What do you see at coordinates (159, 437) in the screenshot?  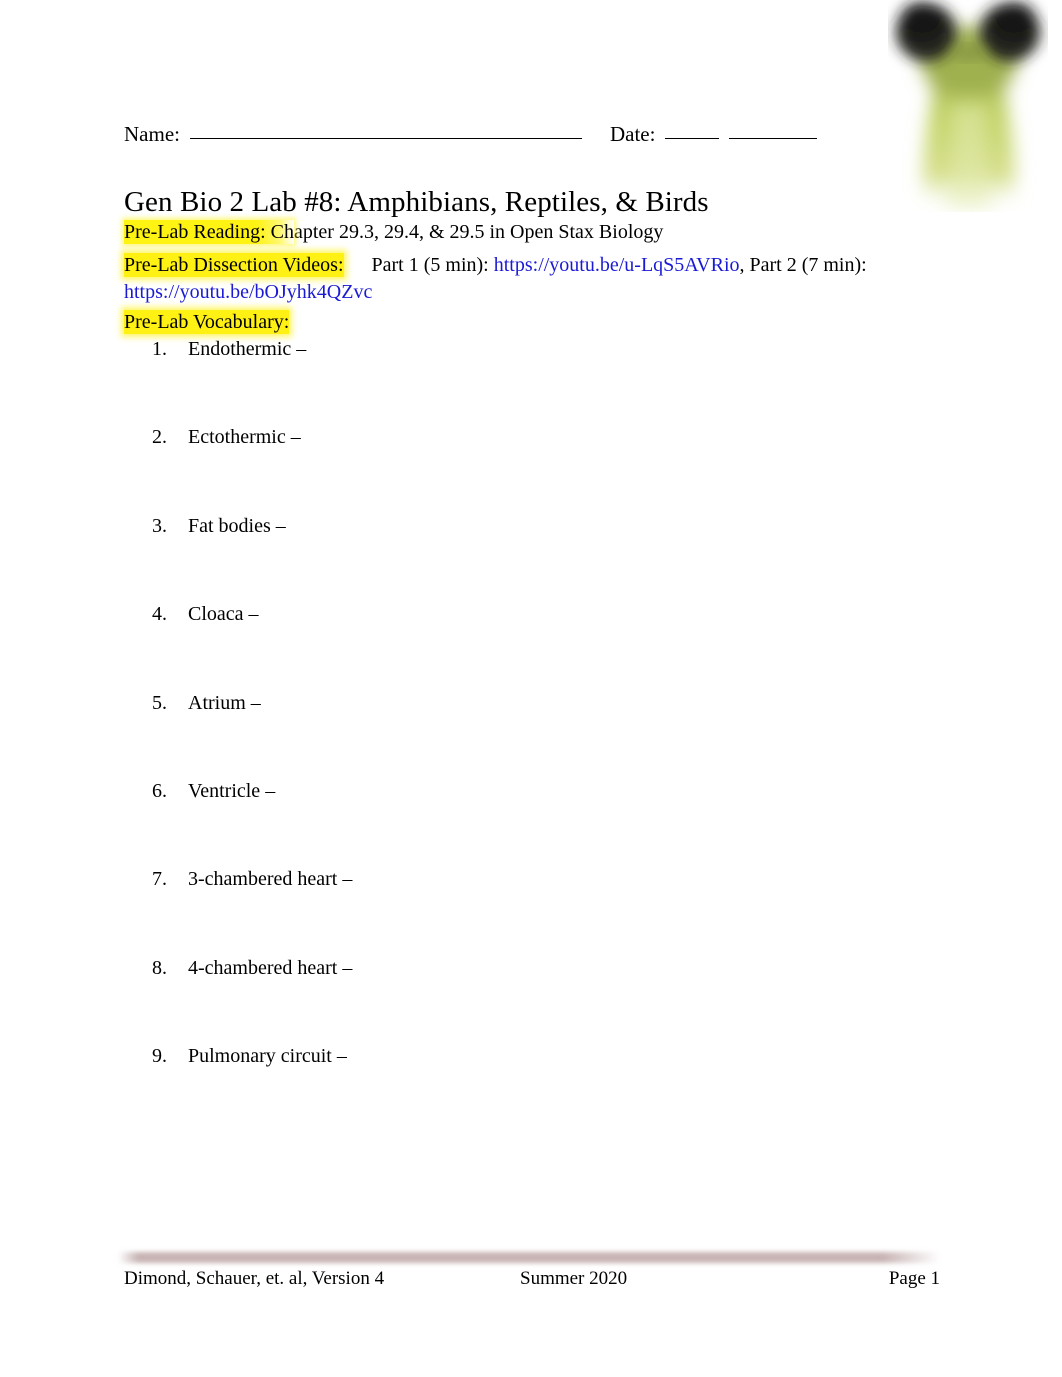 I see `list-item-number: 2.` at bounding box center [159, 437].